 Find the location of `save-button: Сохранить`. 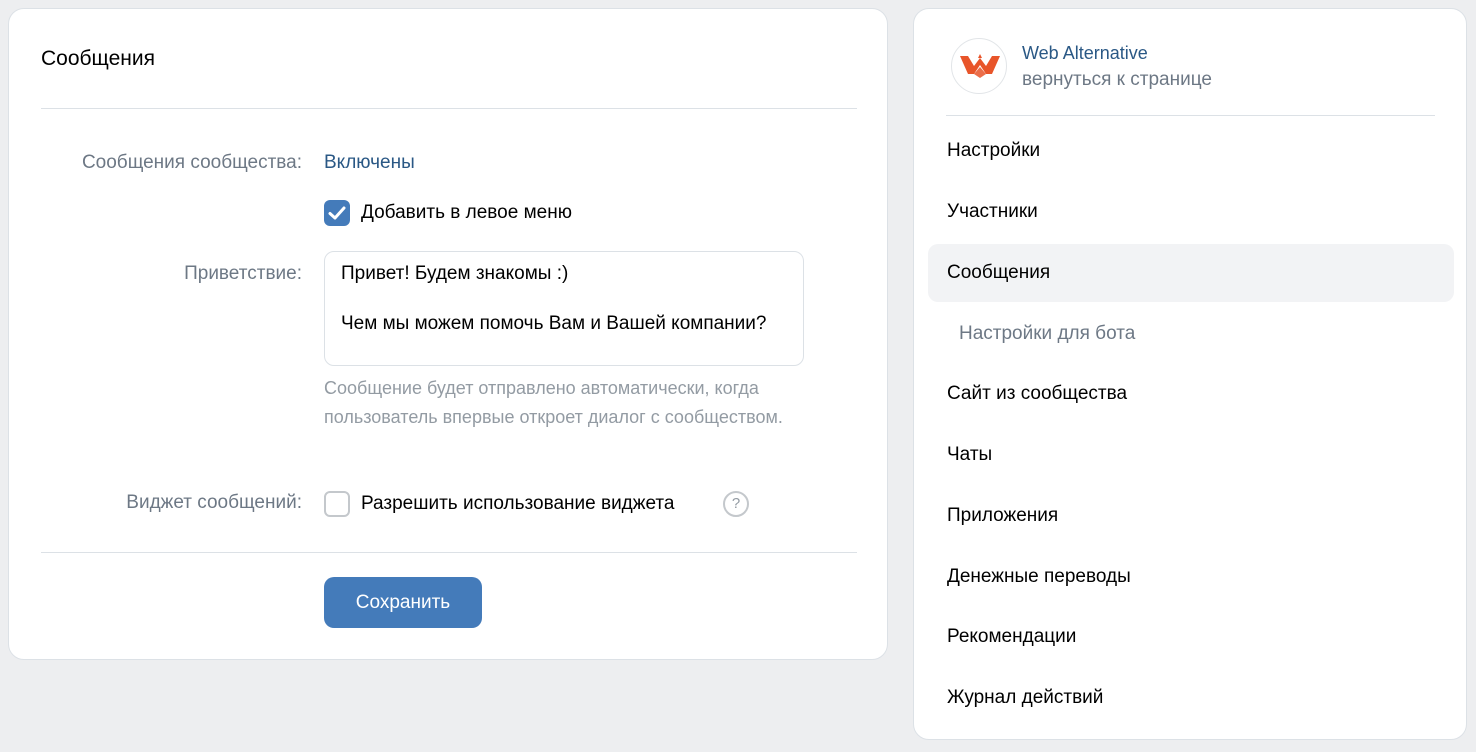

save-button: Сохранить is located at coordinates (403, 602).